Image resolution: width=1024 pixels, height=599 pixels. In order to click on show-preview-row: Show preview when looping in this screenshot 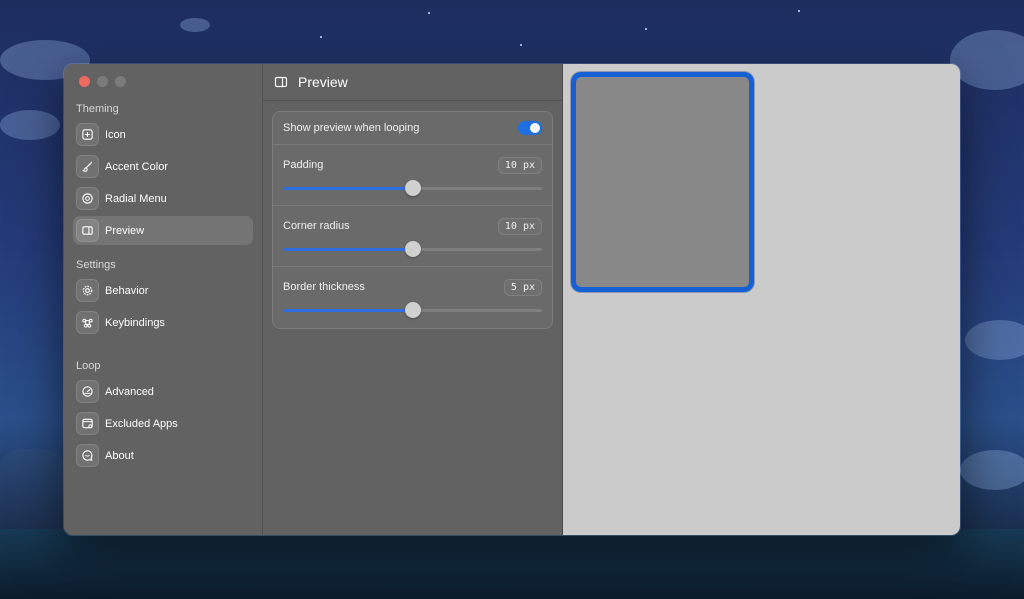, I will do `click(412, 128)`.